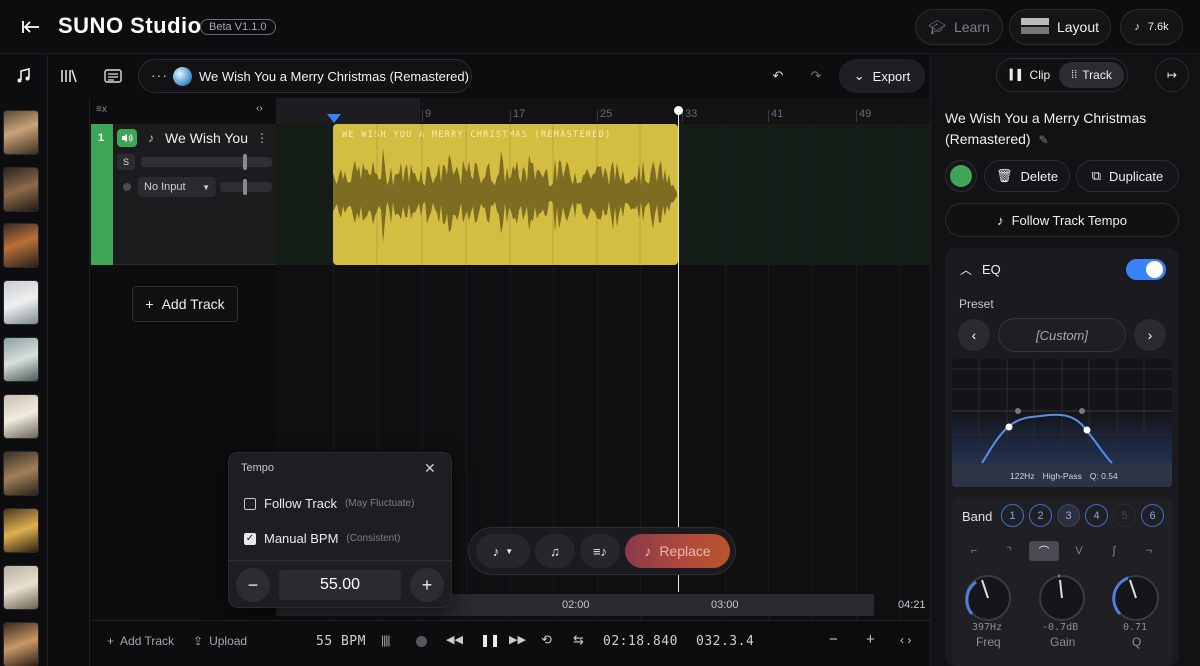 This screenshot has width=1200, height=666. I want to click on note-list-button: ≡♪, so click(600, 551).